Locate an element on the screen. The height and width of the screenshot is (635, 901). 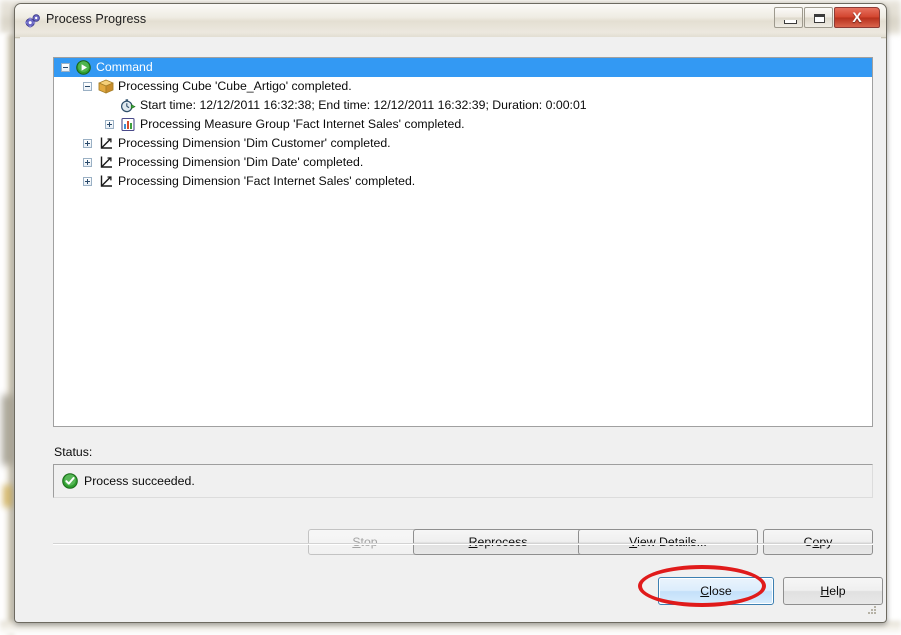
maximize-icon is located at coordinates (819, 18).